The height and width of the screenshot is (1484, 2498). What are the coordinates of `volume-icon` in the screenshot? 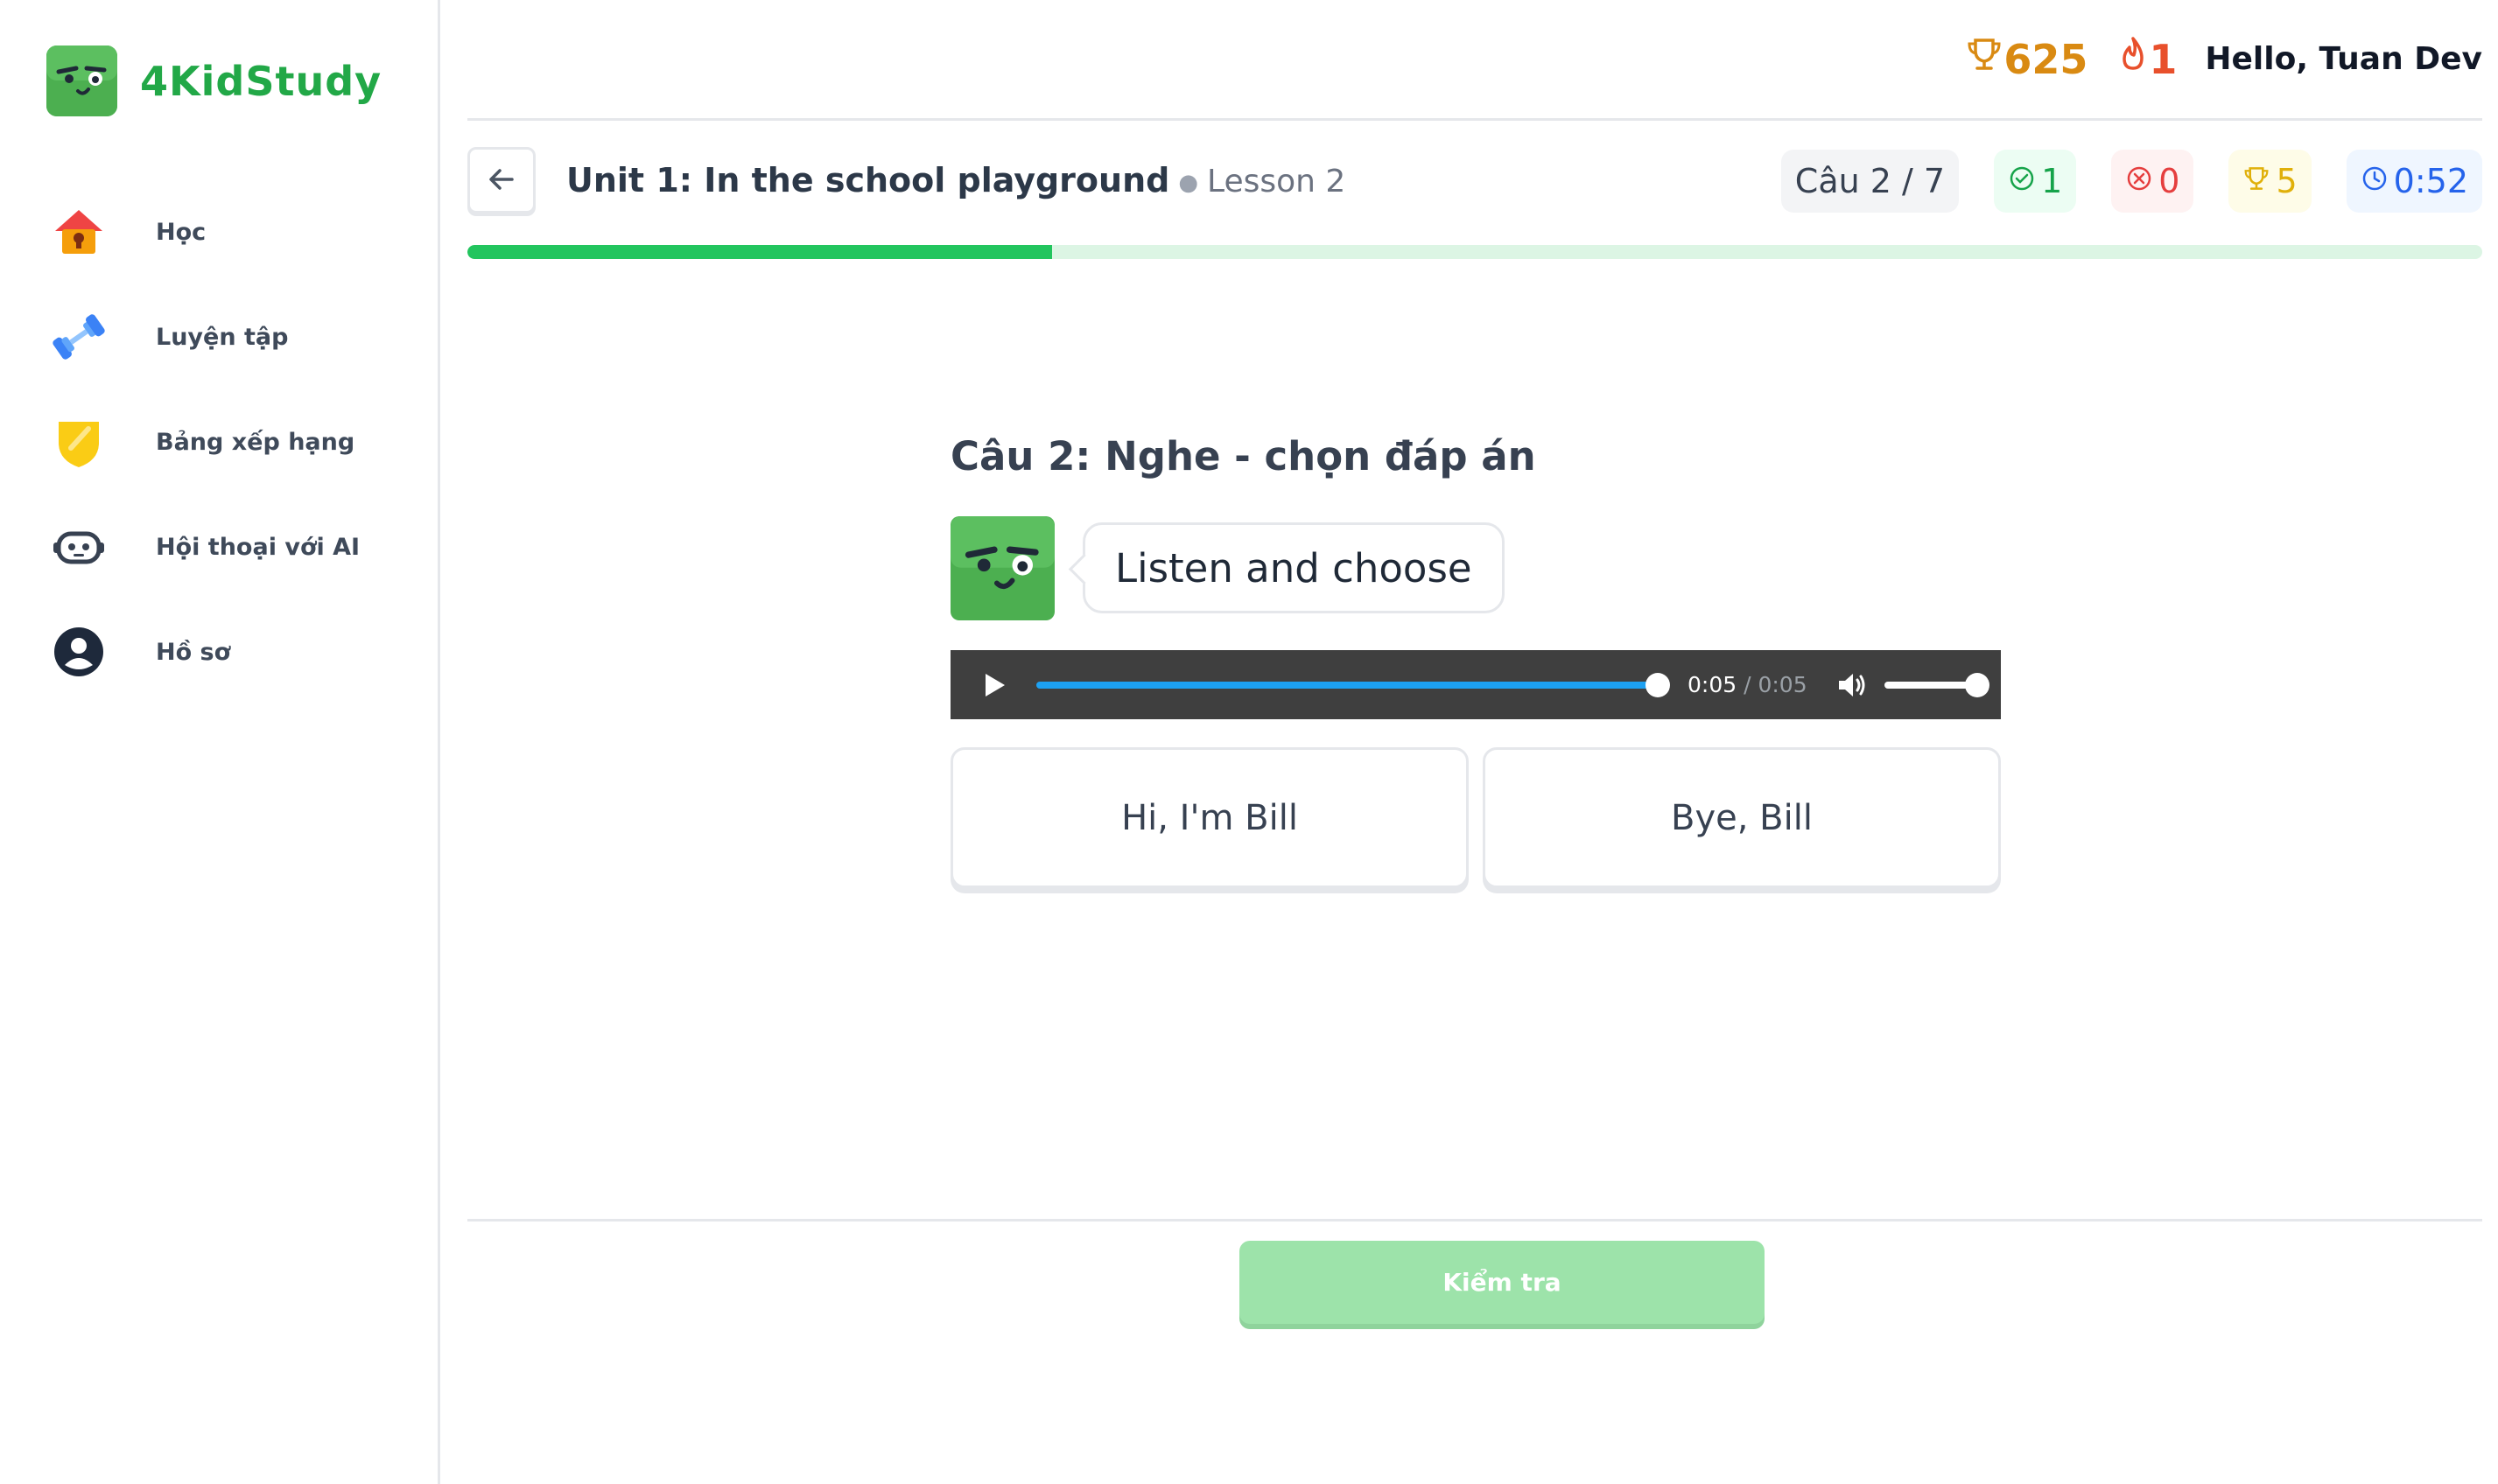 It's located at (1851, 685).